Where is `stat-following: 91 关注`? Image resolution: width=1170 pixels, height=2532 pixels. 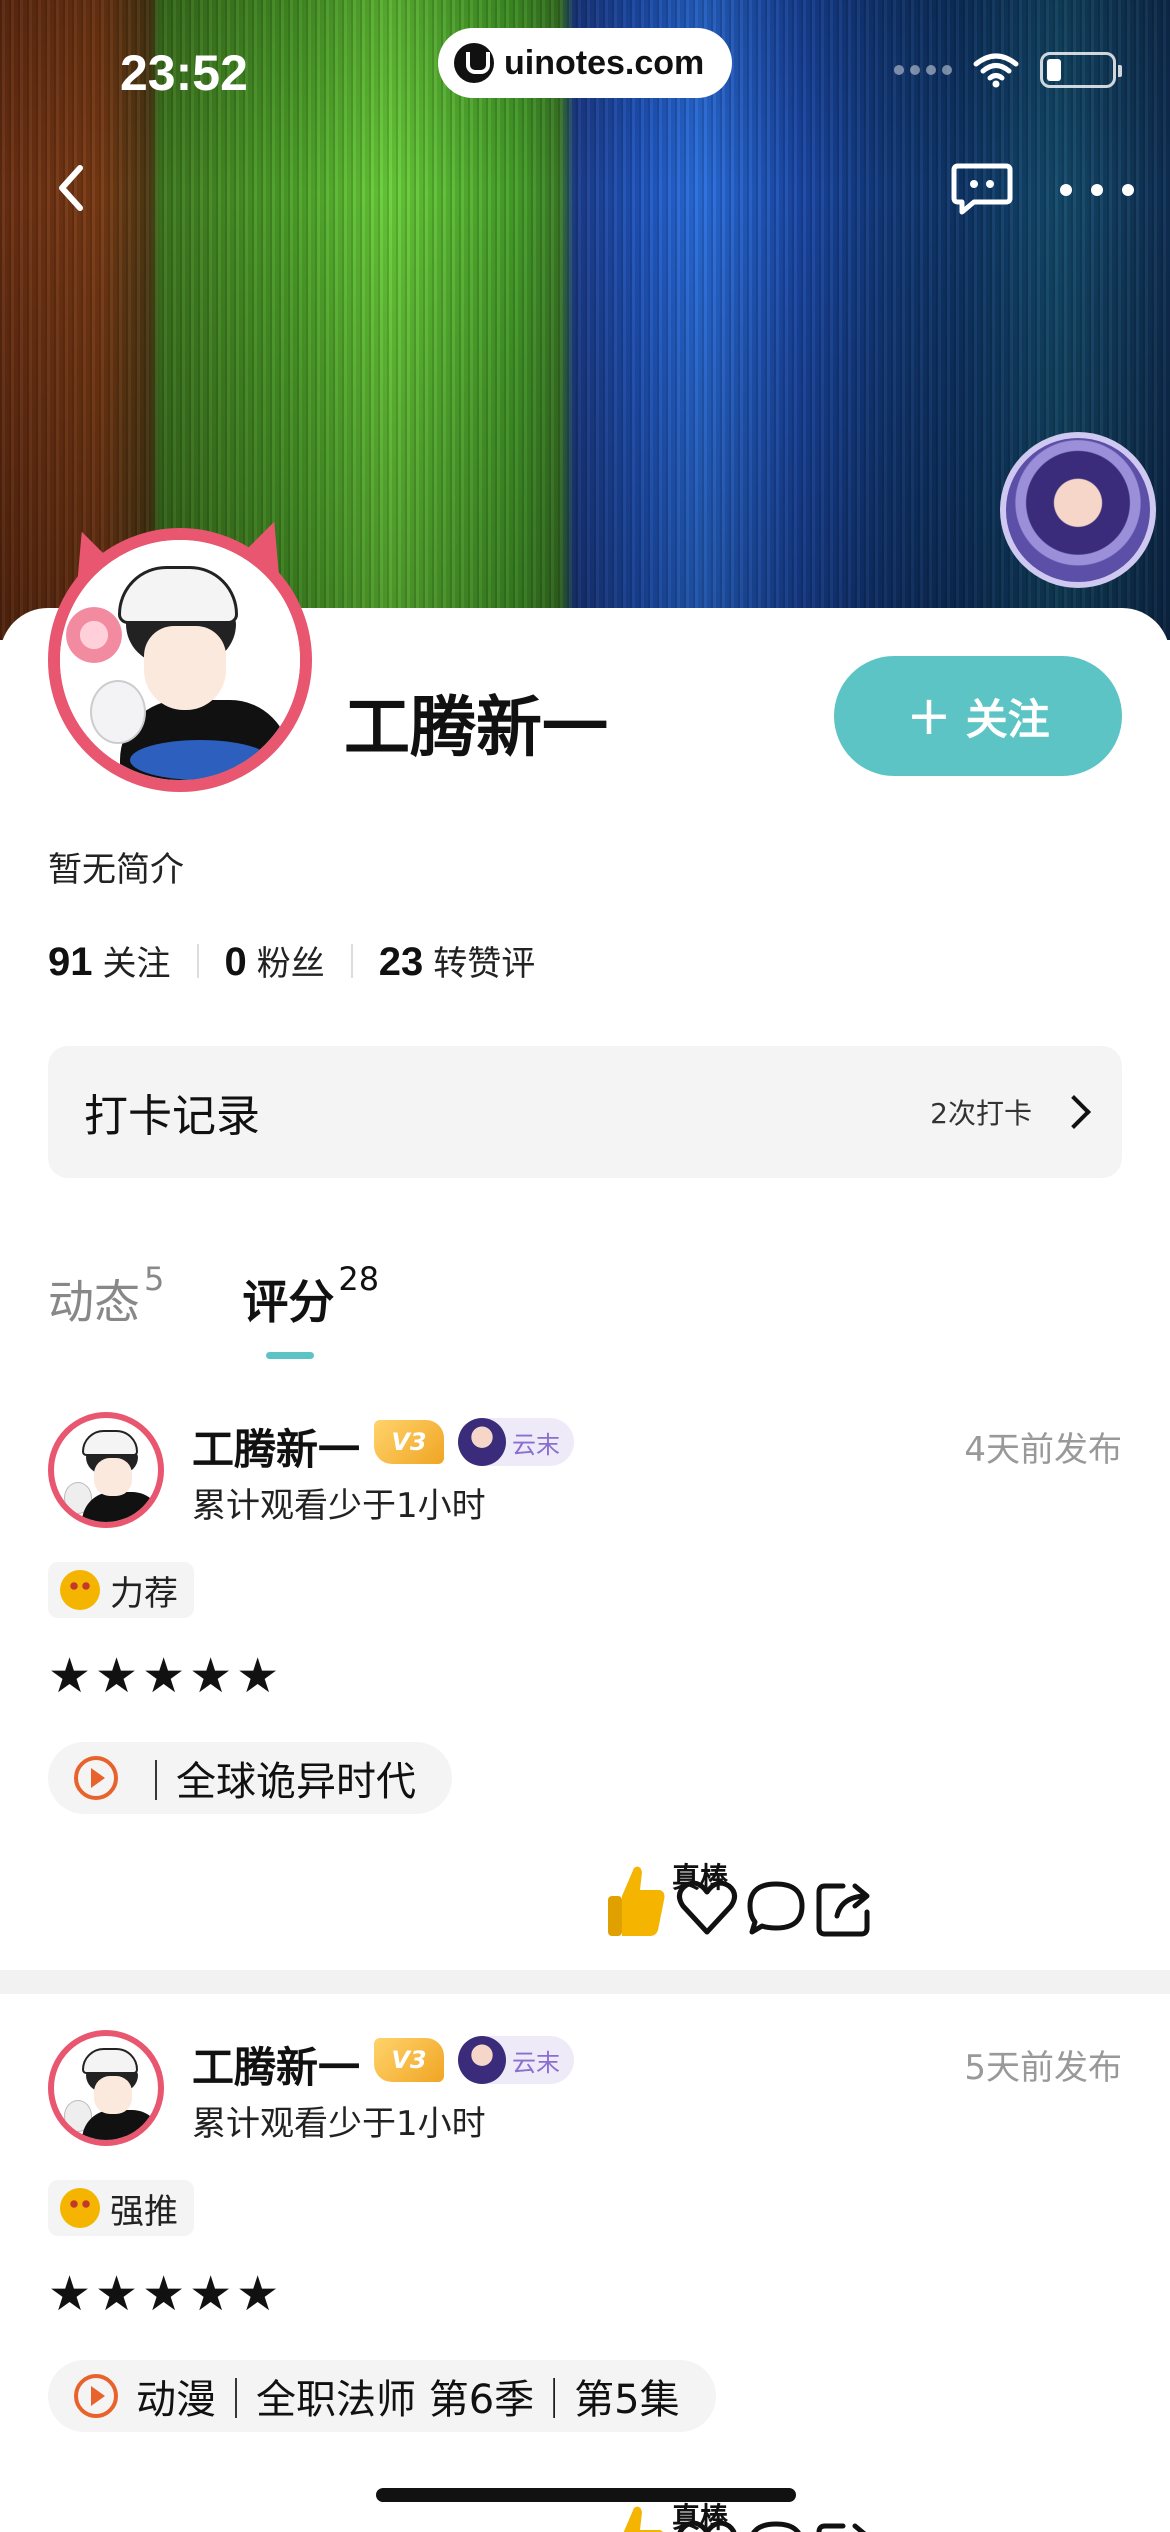
stat-following: 91 关注 is located at coordinates (109, 960).